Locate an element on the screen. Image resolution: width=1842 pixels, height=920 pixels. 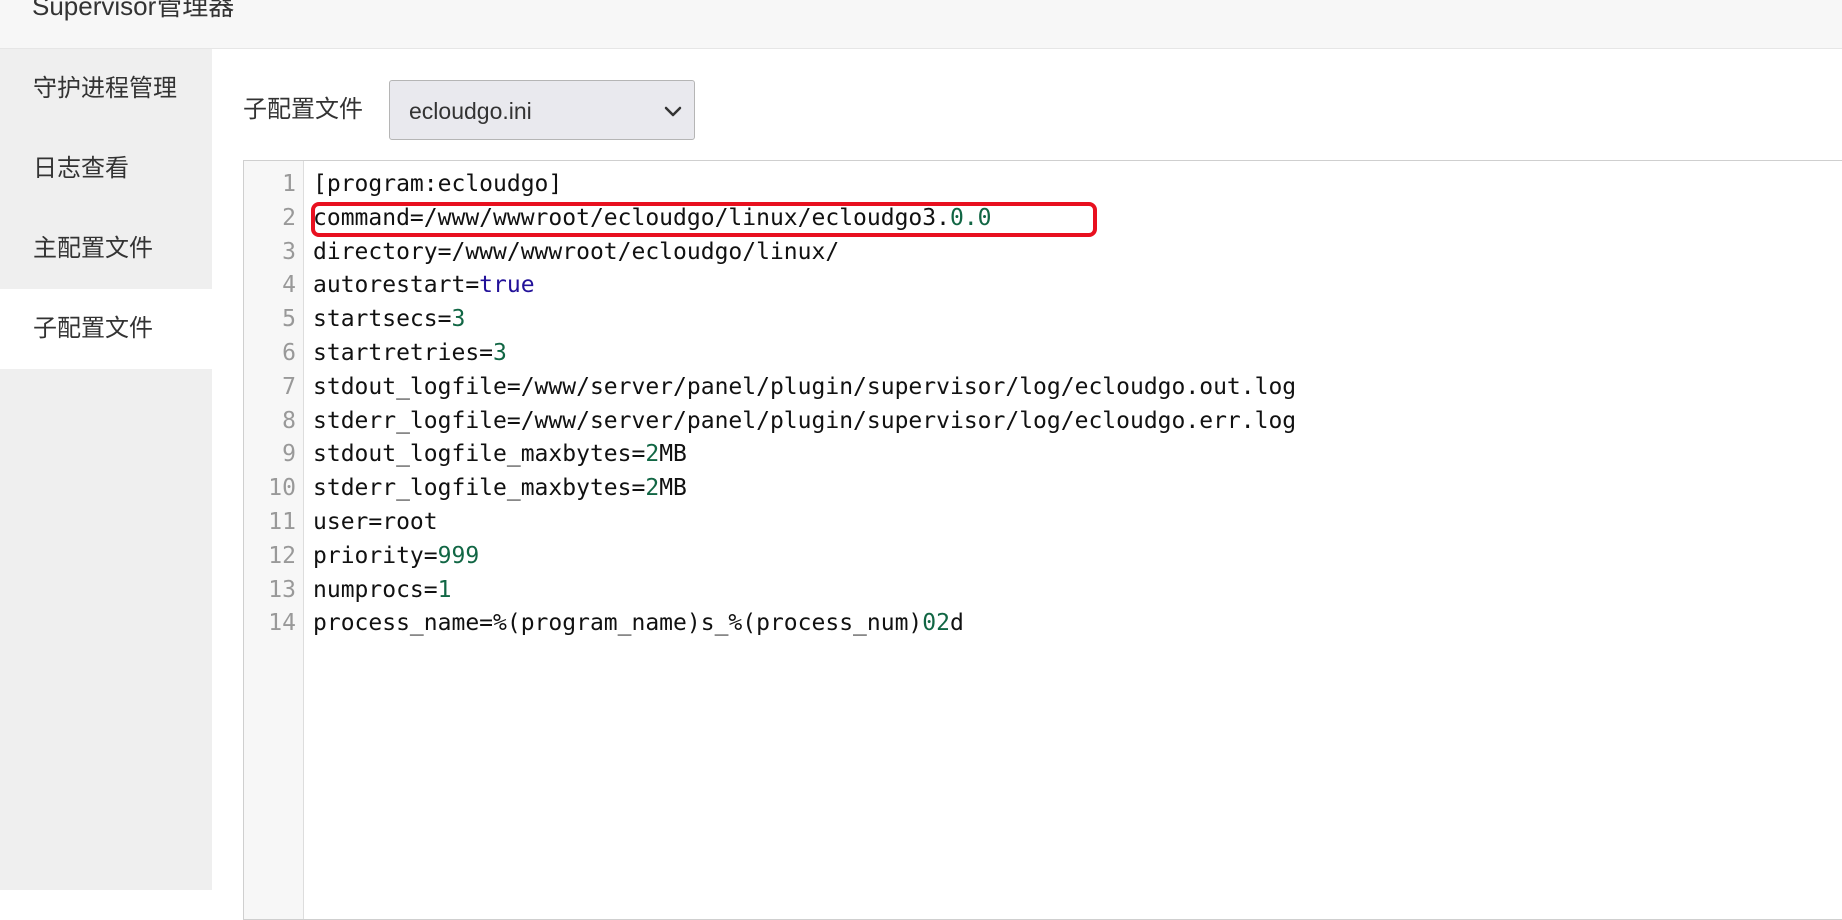
line-number: 9 is located at coordinates (289, 454).